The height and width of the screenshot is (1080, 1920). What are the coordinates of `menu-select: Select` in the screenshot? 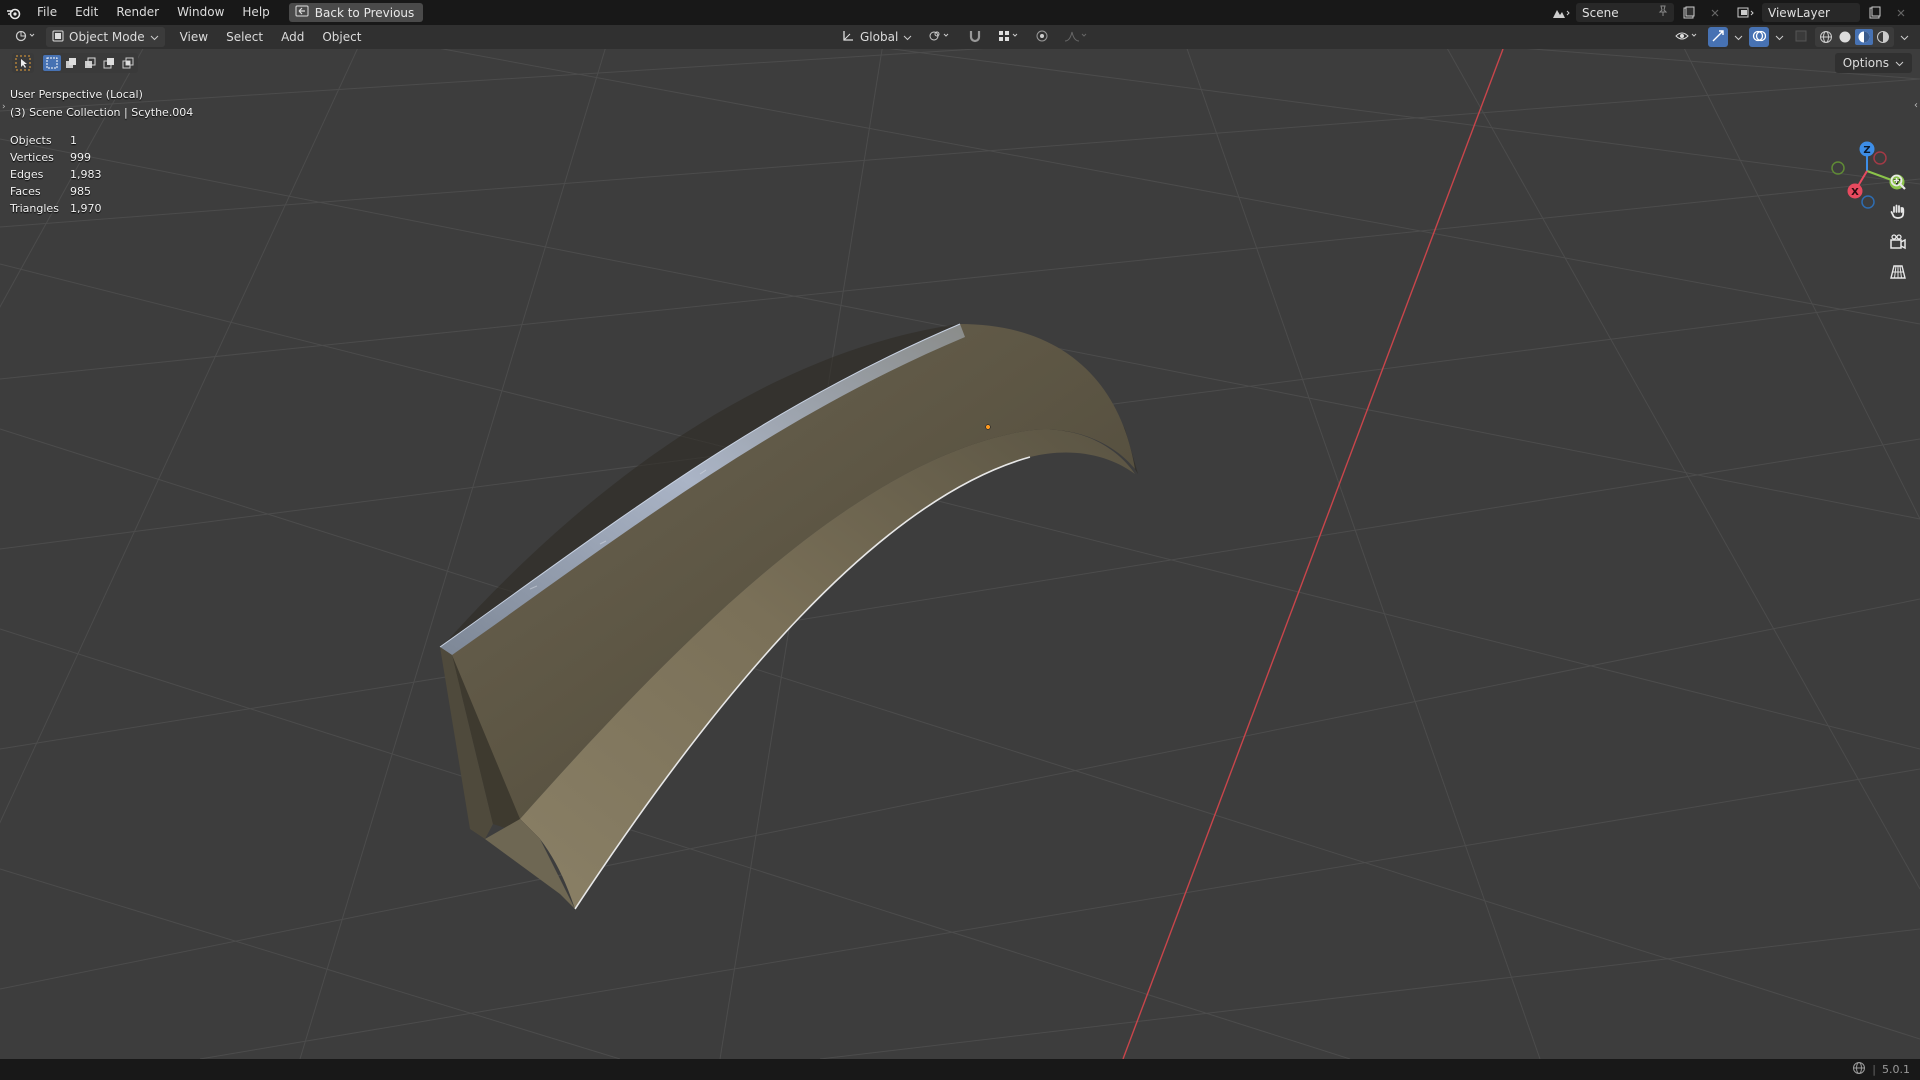 It's located at (244, 37).